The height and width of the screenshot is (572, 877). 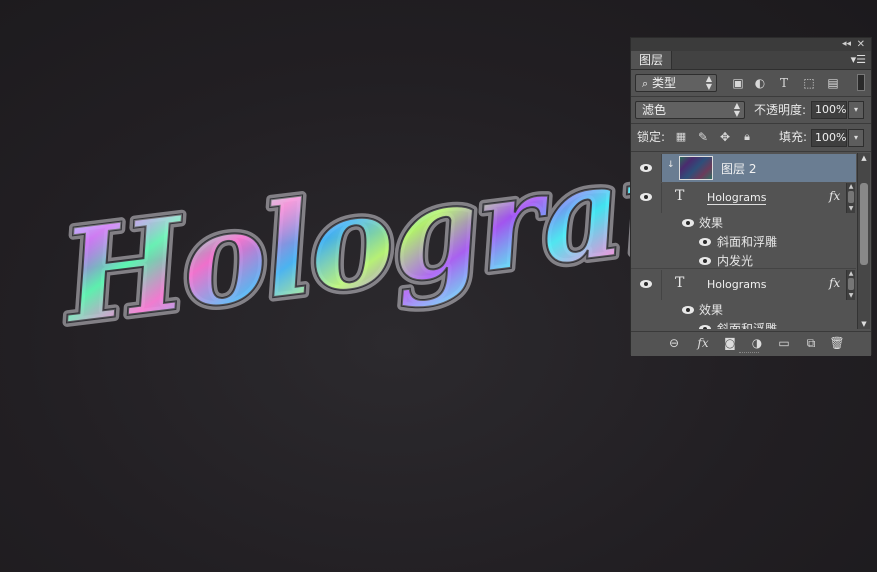 I want to click on layer-row: ↓ 图层 2, so click(x=743, y=168).